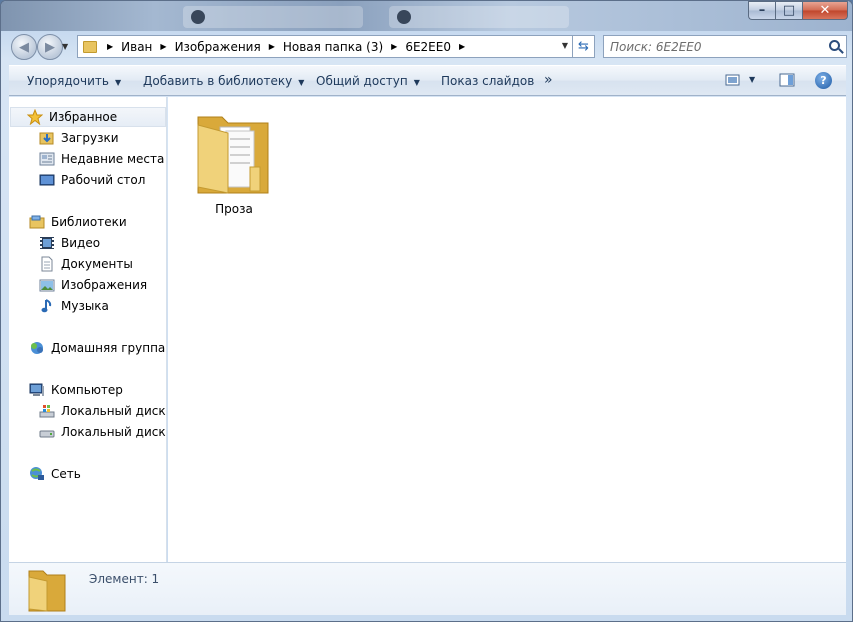 The height and width of the screenshot is (622, 853). Describe the element at coordinates (427, 588) in the screenshot. I see `details-pane: Элемент: 1` at that location.